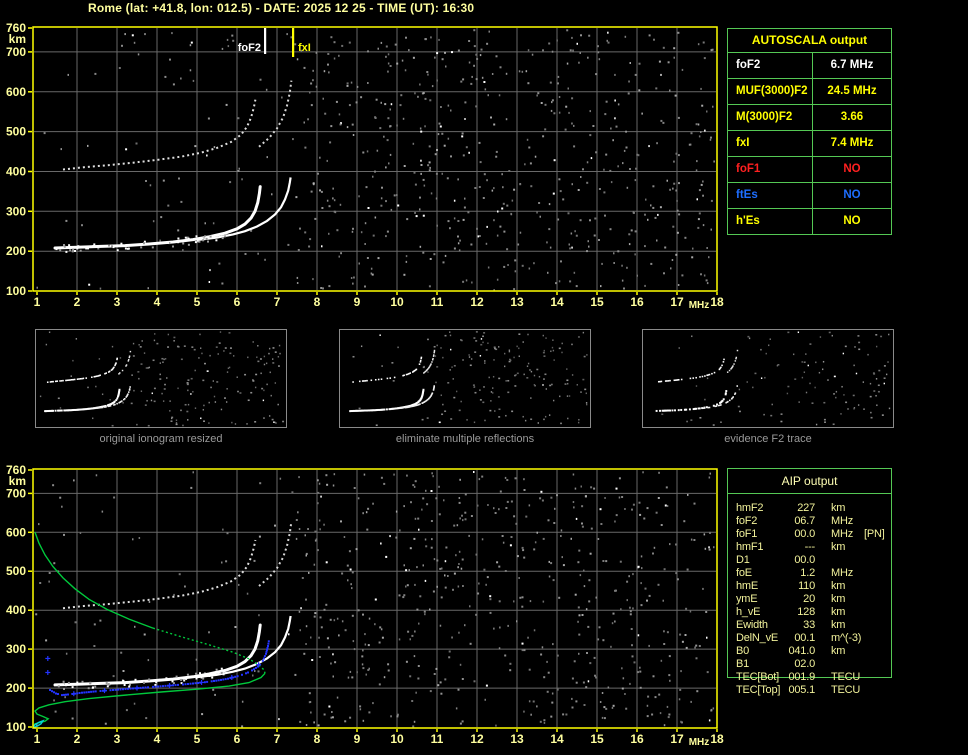  Describe the element at coordinates (804, 534) in the screenshot. I see `aip-parameter-value: 00.0` at that location.